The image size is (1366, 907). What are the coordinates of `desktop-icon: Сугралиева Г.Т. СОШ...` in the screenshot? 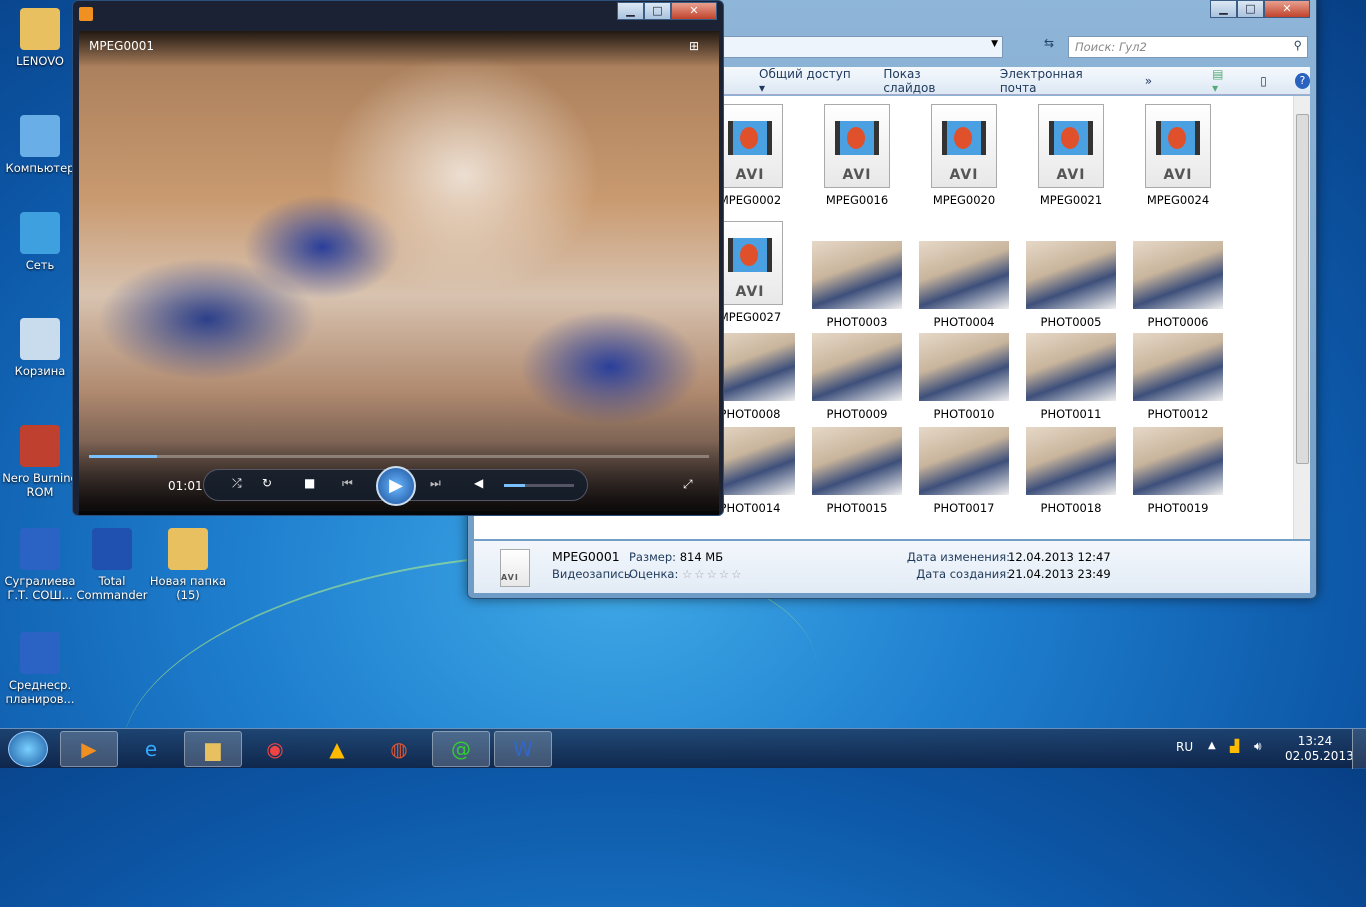 It's located at (40, 565).